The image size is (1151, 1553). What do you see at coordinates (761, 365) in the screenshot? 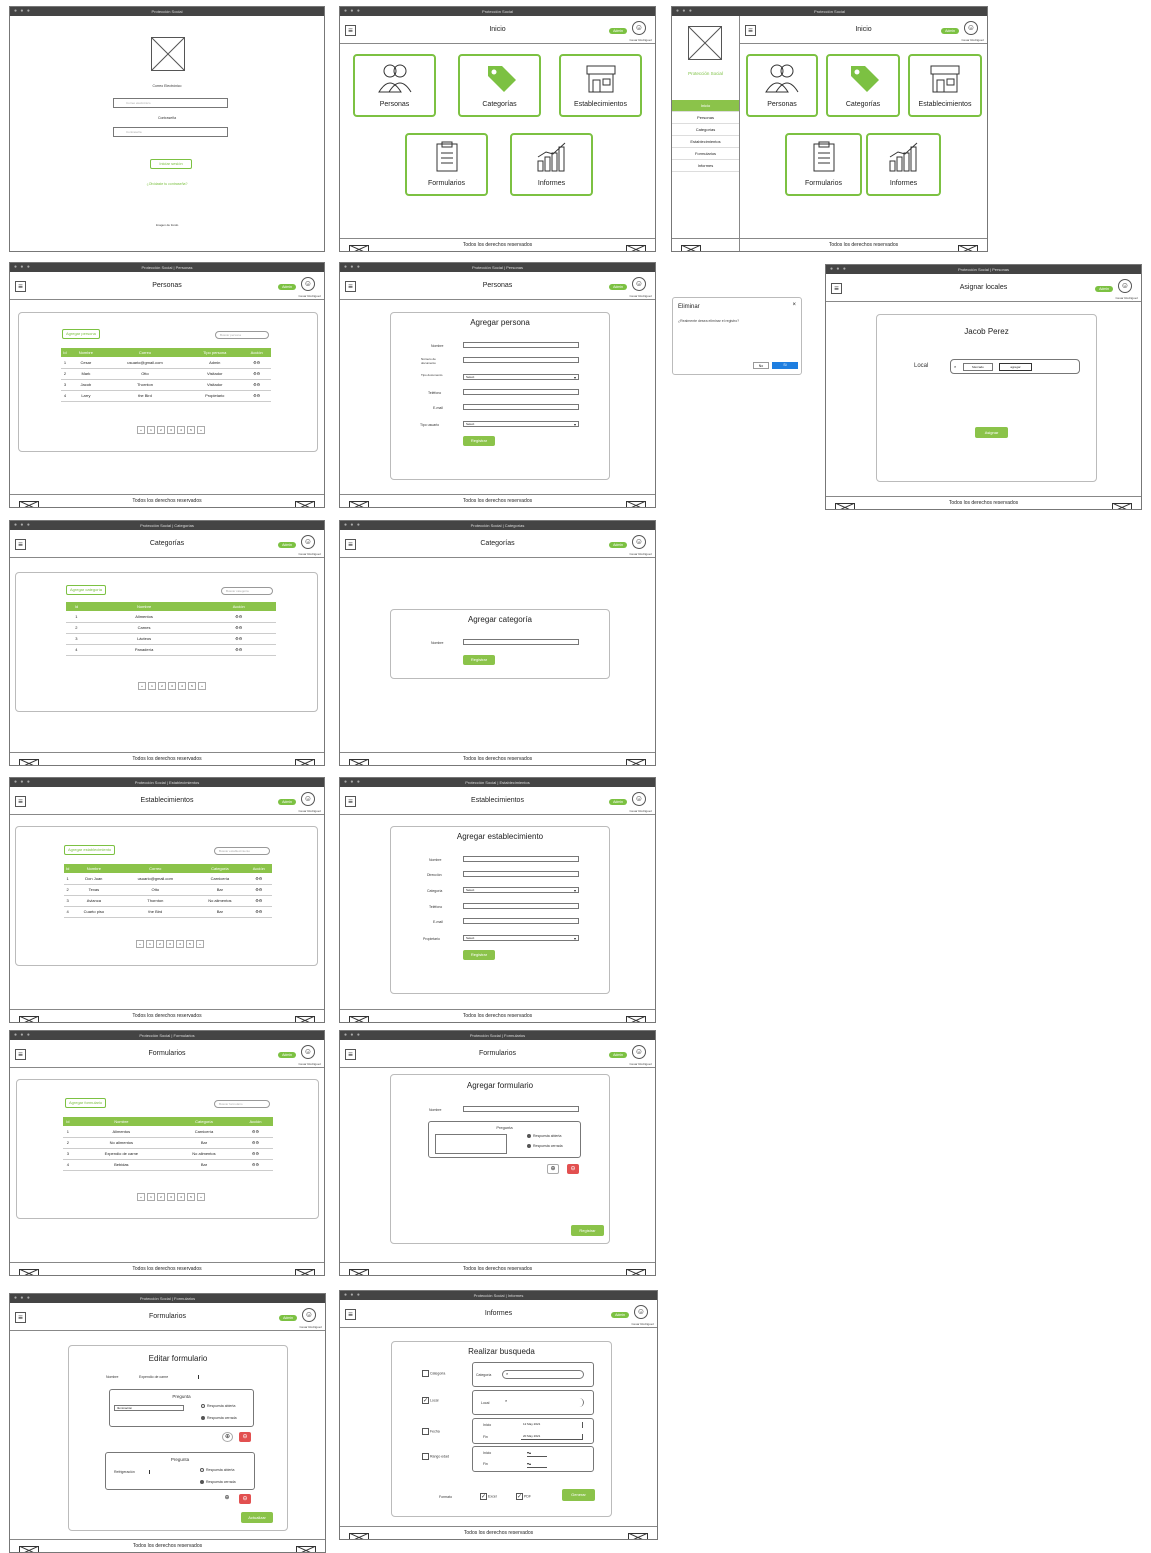
I see `no-button: No` at bounding box center [761, 365].